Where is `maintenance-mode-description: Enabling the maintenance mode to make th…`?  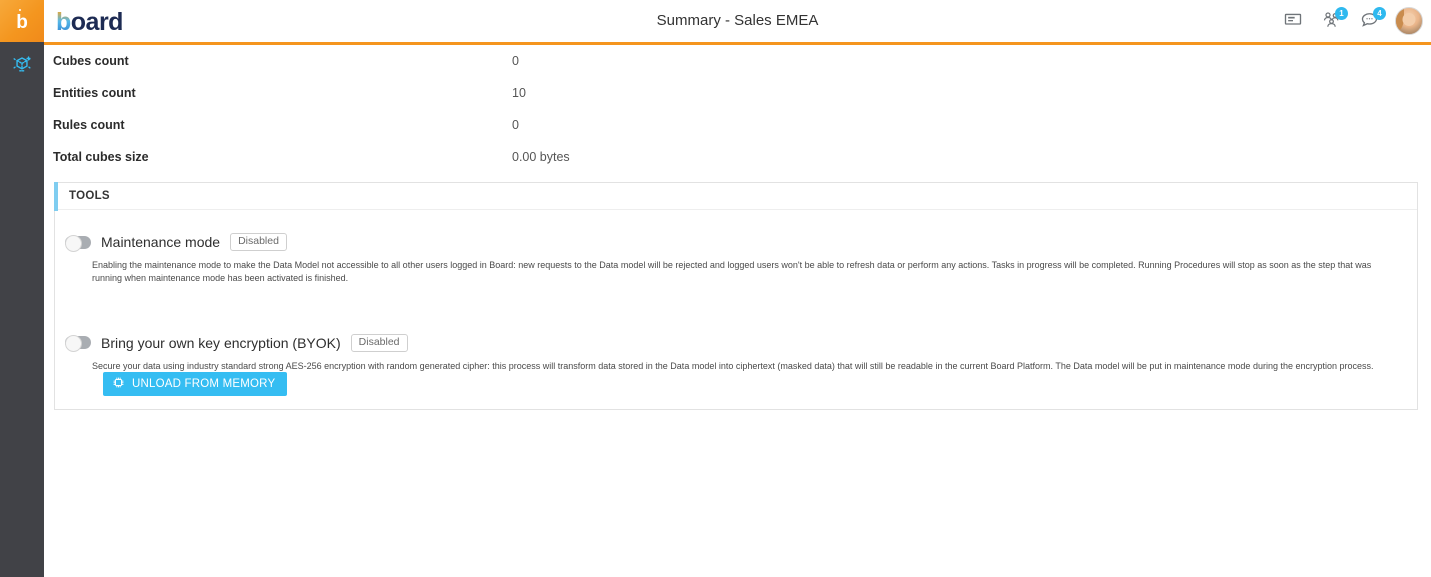 maintenance-mode-description: Enabling the maintenance mode to make th… is located at coordinates (732, 271).